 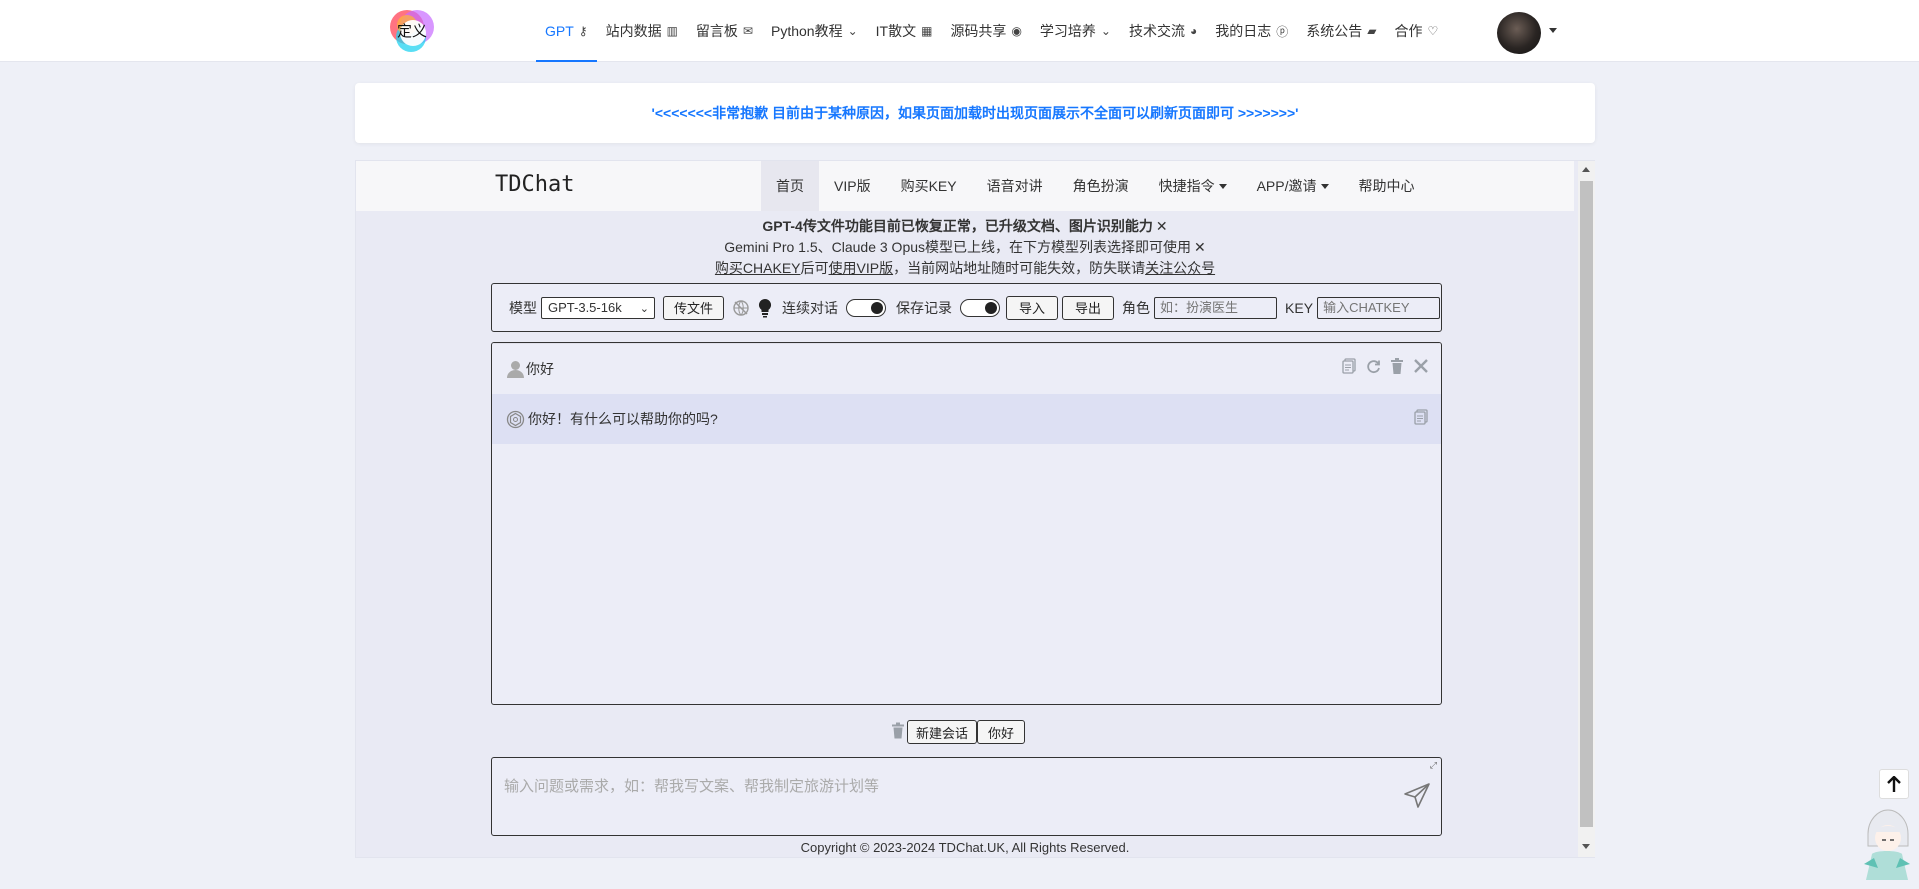 I want to click on app-tab-7: 帮助中心, so click(x=1387, y=186).